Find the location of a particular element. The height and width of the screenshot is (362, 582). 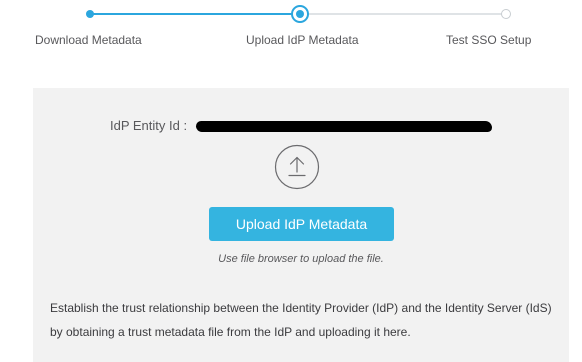

upload-idp-metadata-button: Upload IdP Metadata is located at coordinates (301, 224).